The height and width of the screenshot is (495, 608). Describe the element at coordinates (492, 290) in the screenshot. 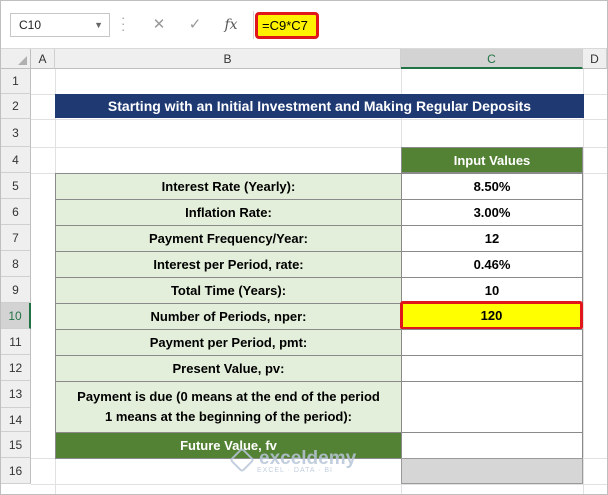

I see `value-total-time: 10` at that location.